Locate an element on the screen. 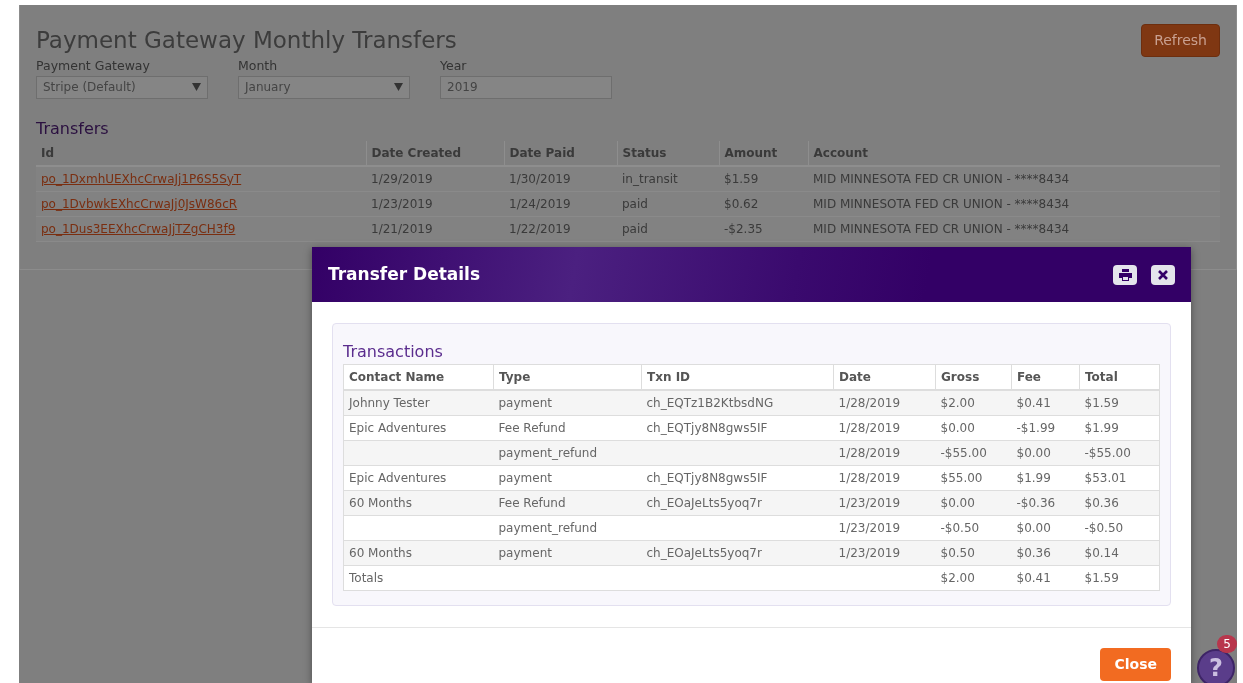  table-cell: $55.00 is located at coordinates (973, 478).